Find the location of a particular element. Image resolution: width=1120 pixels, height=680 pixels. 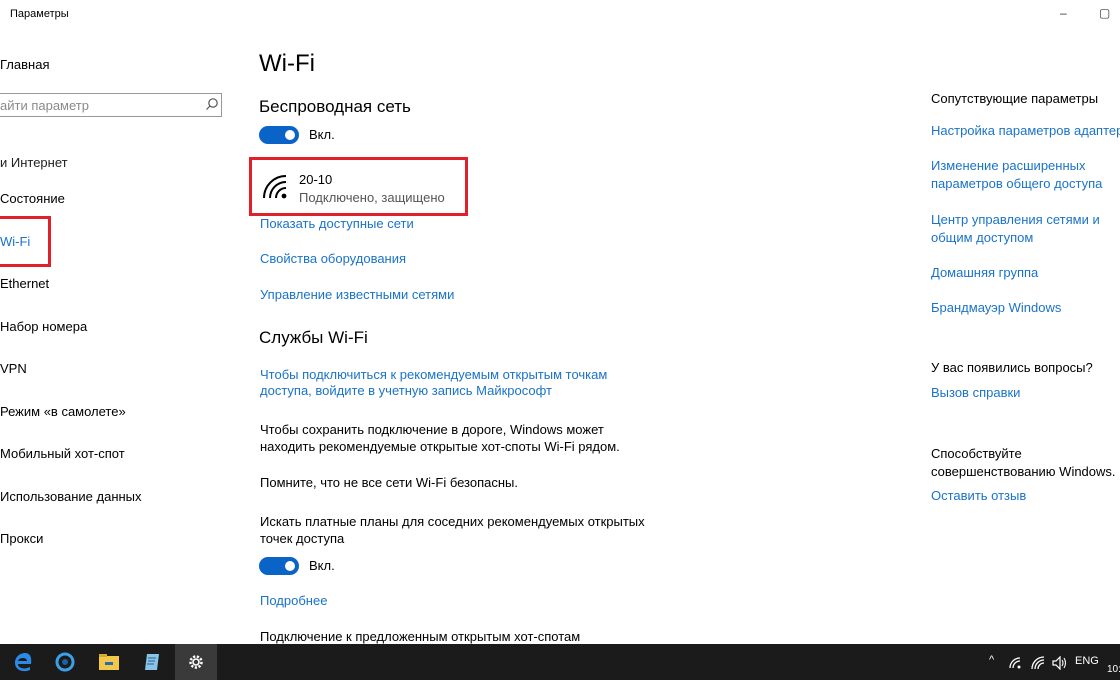

sidebar-item-ethernet: Ethernet is located at coordinates (24, 283).